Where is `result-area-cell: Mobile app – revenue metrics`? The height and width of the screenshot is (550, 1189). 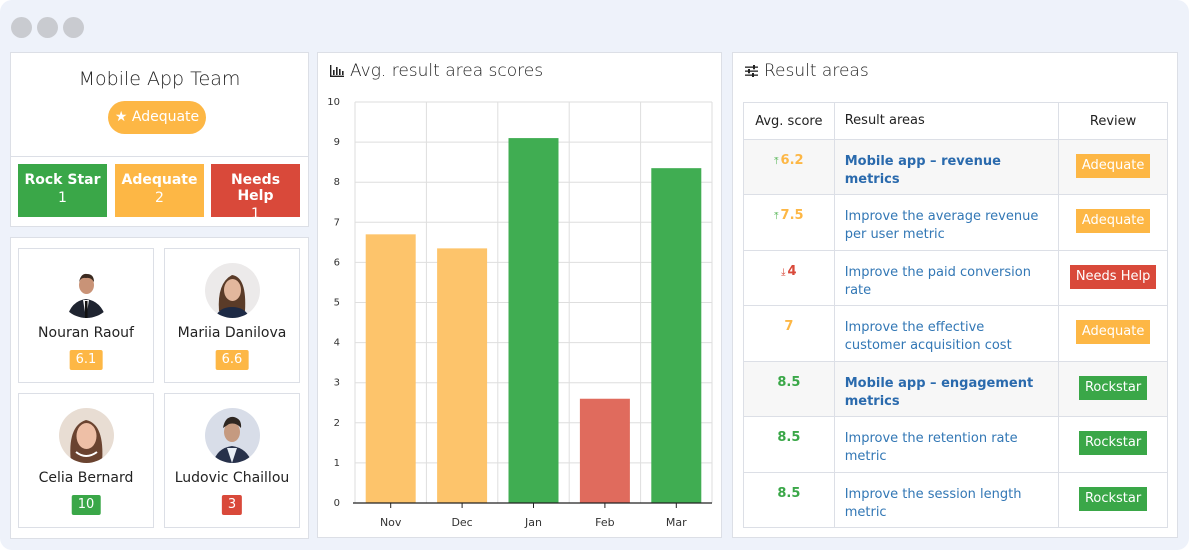
result-area-cell: Mobile app – revenue metrics is located at coordinates (946, 167).